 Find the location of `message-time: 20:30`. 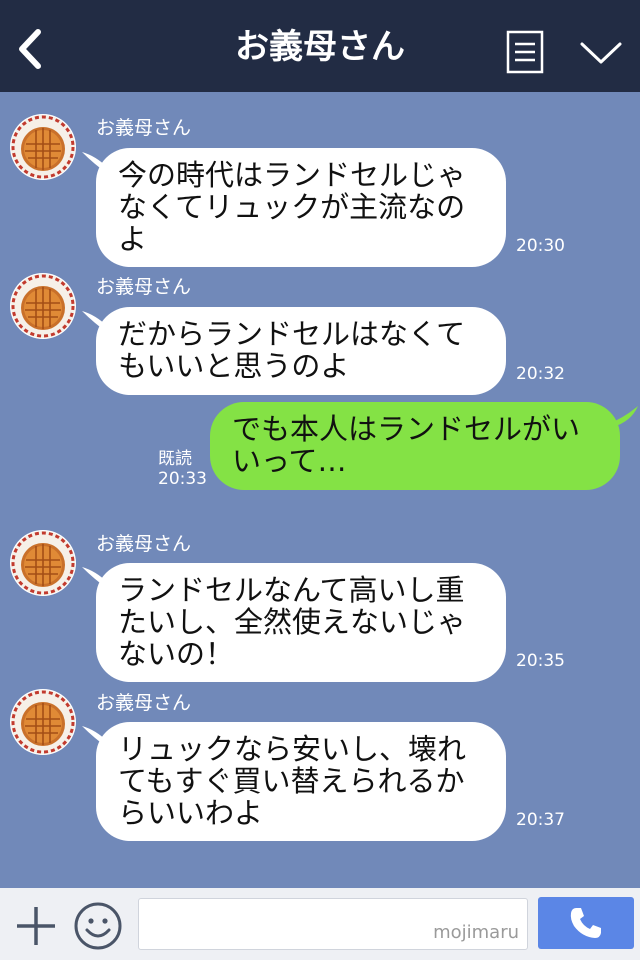

message-time: 20:30 is located at coordinates (540, 246).